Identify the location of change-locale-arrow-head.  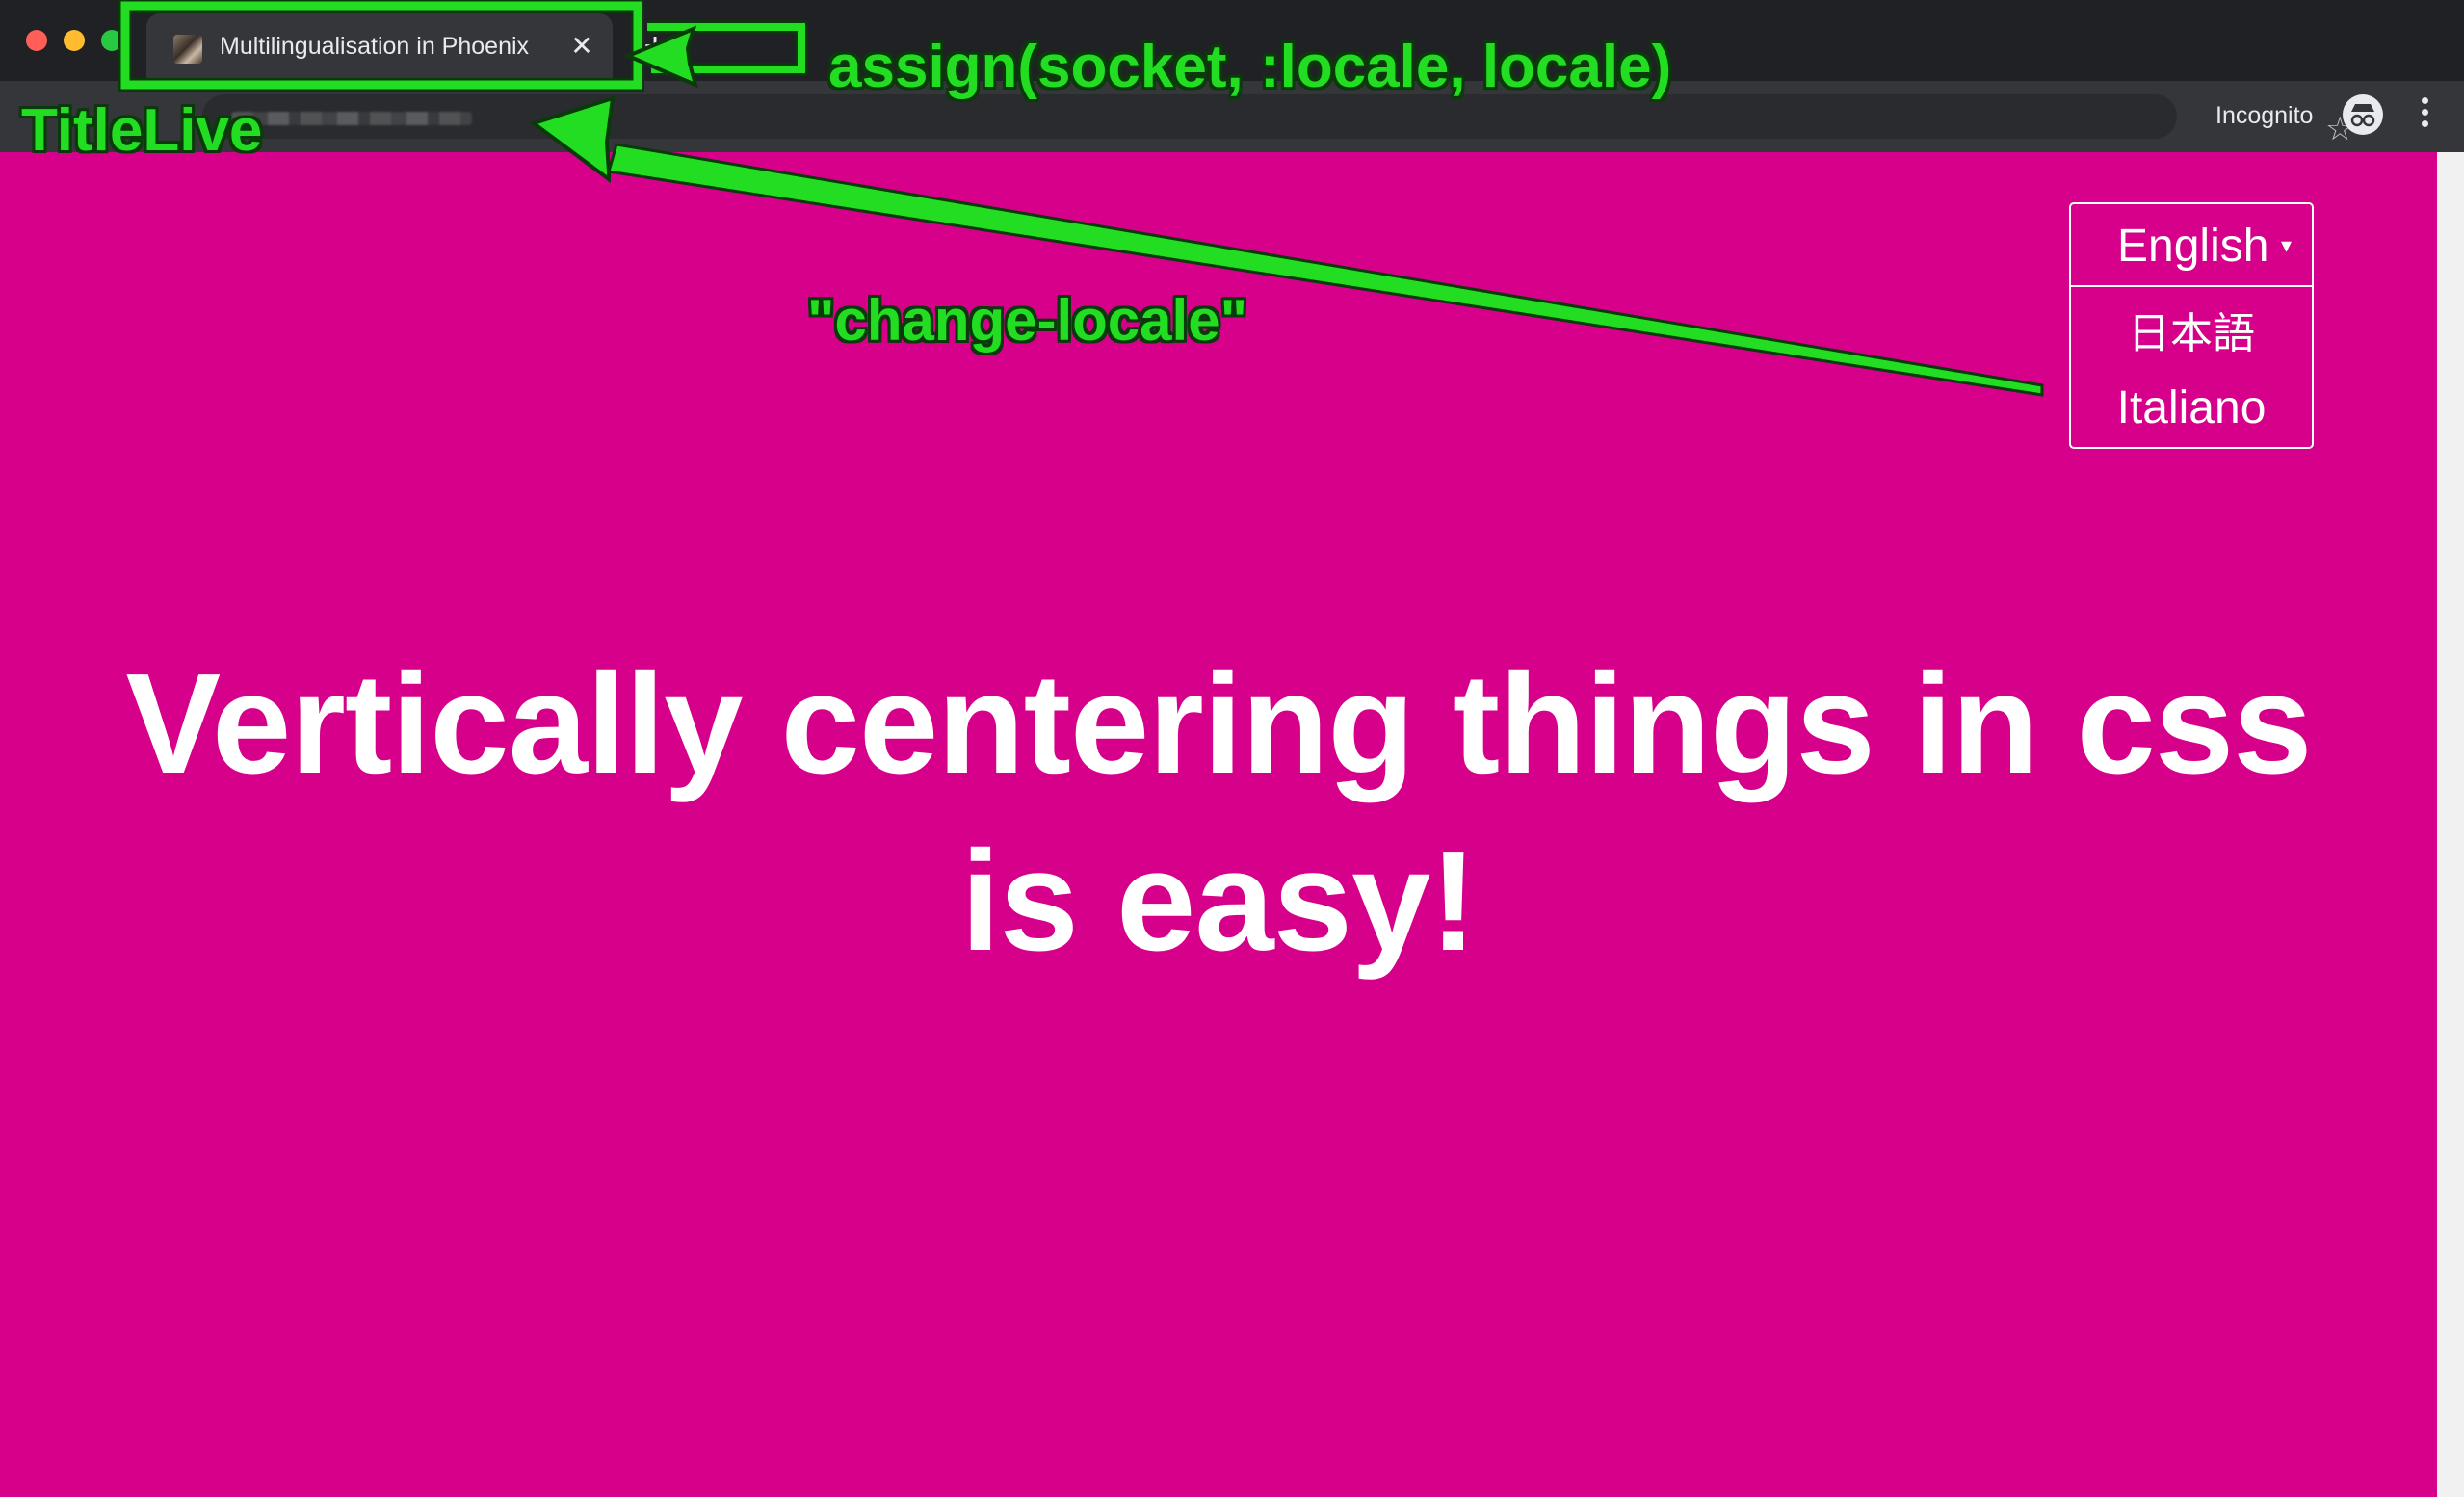
(572, 139).